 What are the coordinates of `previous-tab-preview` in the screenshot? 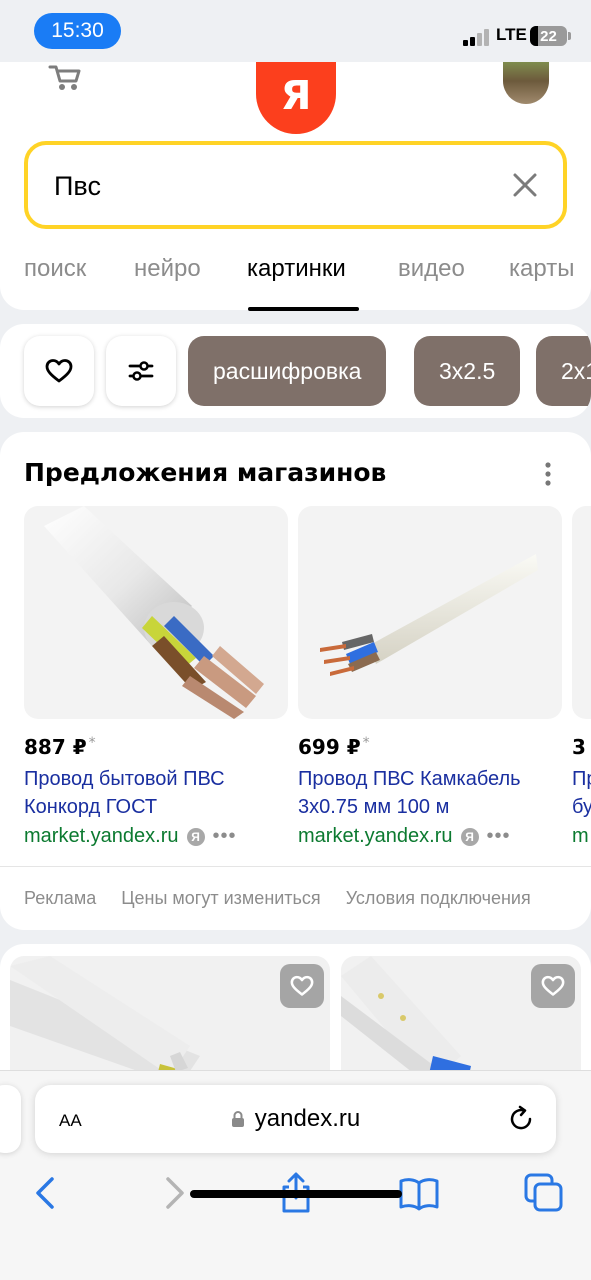 It's located at (10, 1119).